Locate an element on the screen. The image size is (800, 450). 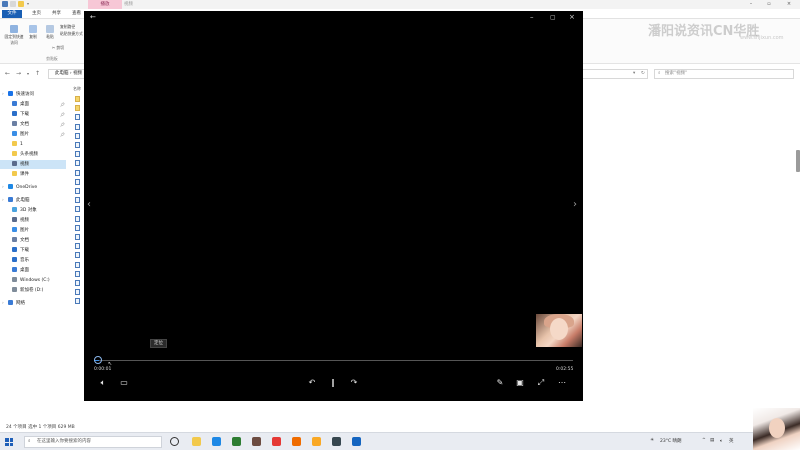
tab-file: 文件 is located at coordinates (12, 14).